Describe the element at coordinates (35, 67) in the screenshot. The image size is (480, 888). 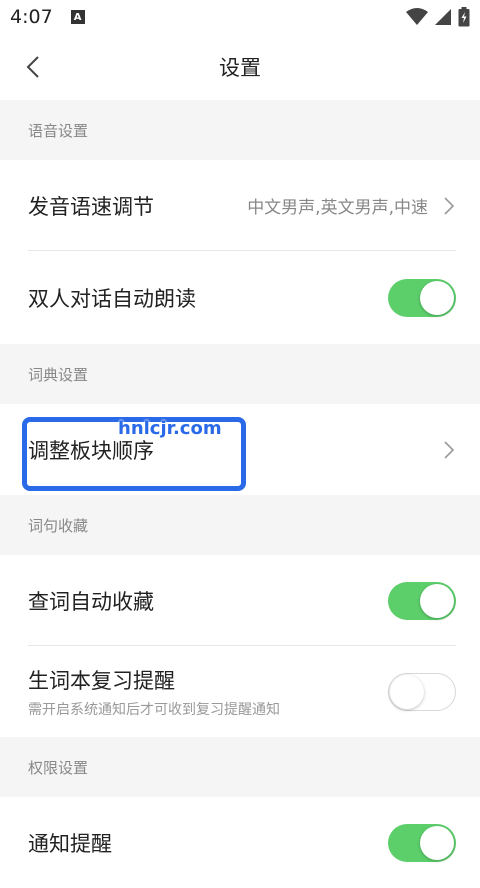
I see `back-icon` at that location.